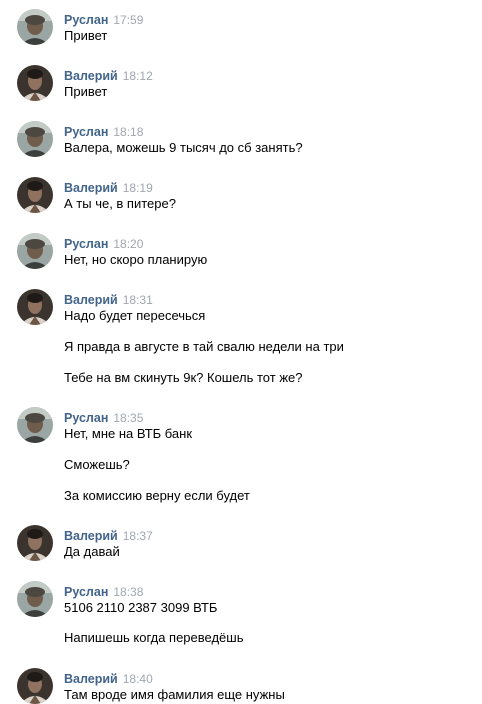 This screenshot has width=482, height=704. I want to click on message-header: Валерий 18:12, so click(108, 76).